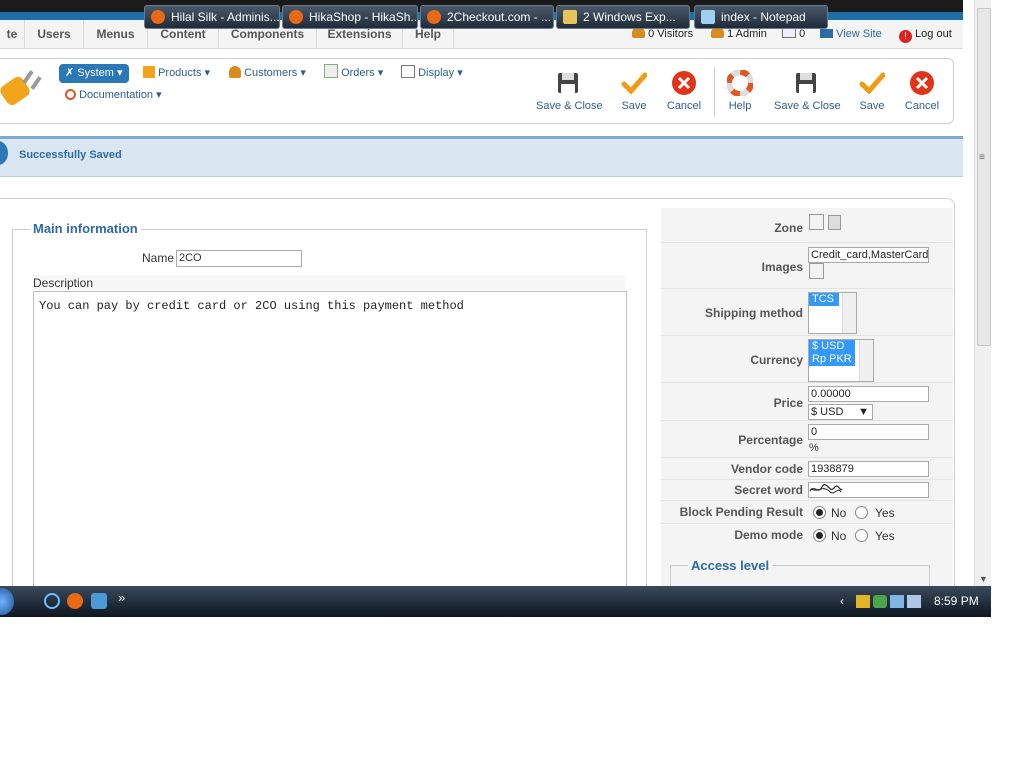 The image size is (1024, 768). What do you see at coordinates (408, 71) in the screenshot?
I see `display-icon` at bounding box center [408, 71].